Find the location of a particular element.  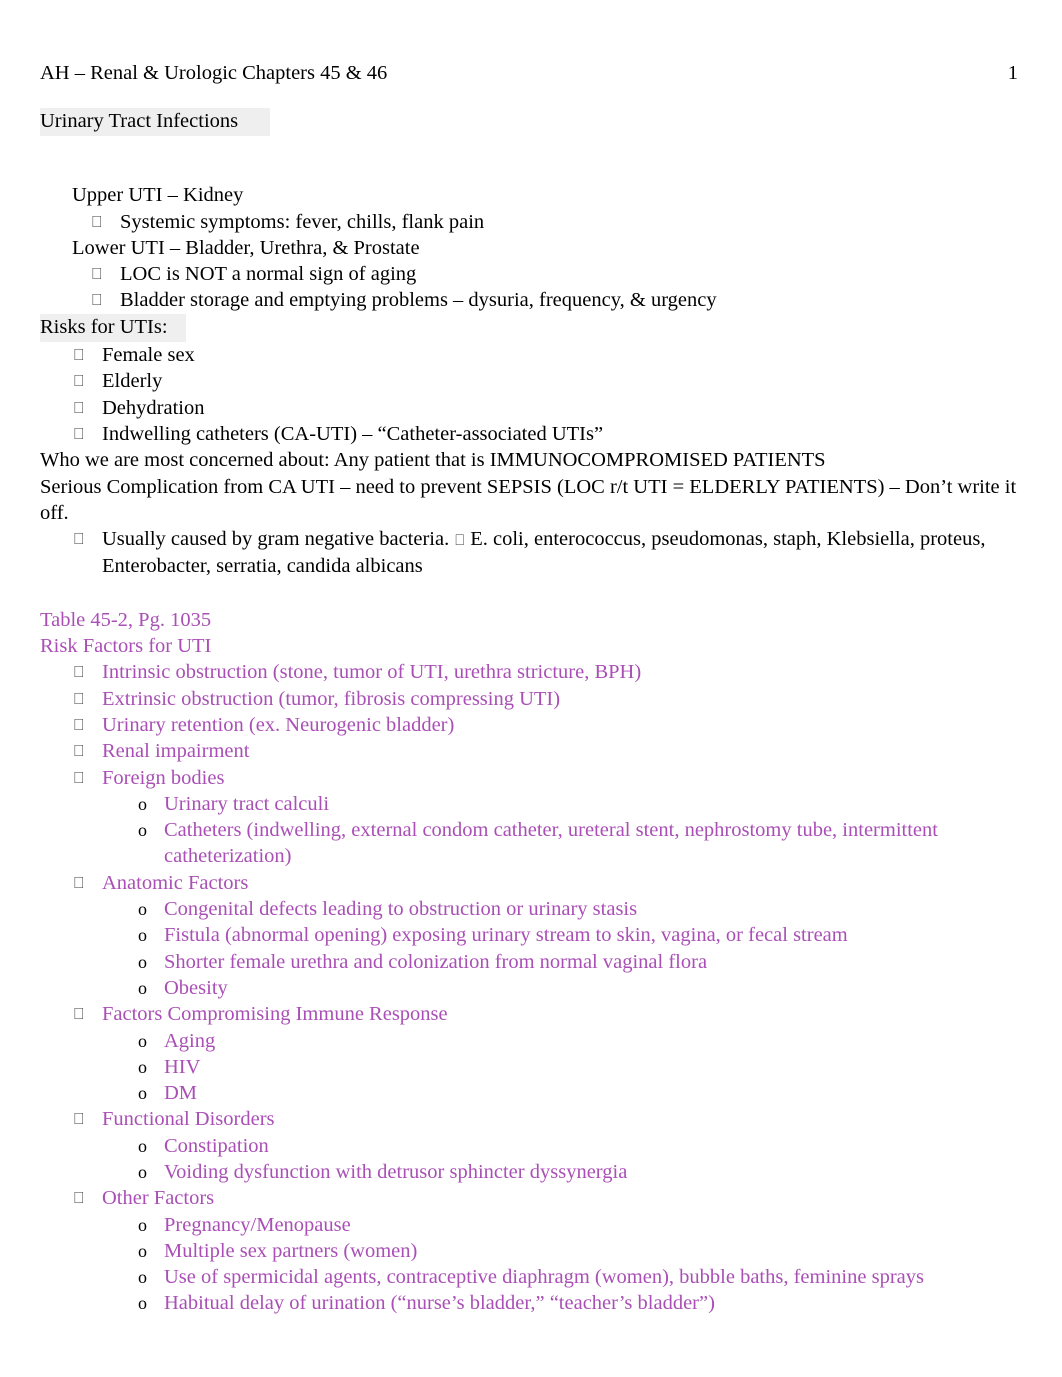

list-item: ⎕ Factors Compromising Immune Response is located at coordinates (535, 1014).